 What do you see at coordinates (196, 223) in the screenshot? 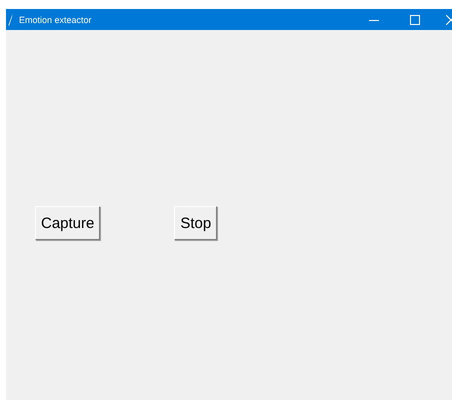
I see `push-button: Stop` at bounding box center [196, 223].